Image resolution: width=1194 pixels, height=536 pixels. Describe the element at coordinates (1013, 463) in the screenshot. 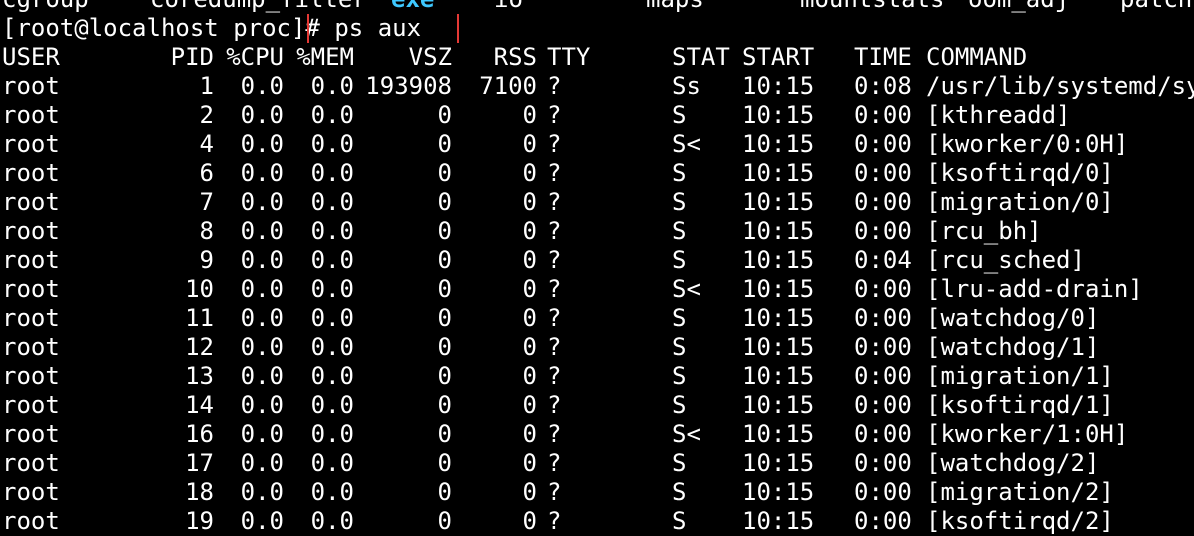

I see `cell-command: [watchdog/2]` at that location.